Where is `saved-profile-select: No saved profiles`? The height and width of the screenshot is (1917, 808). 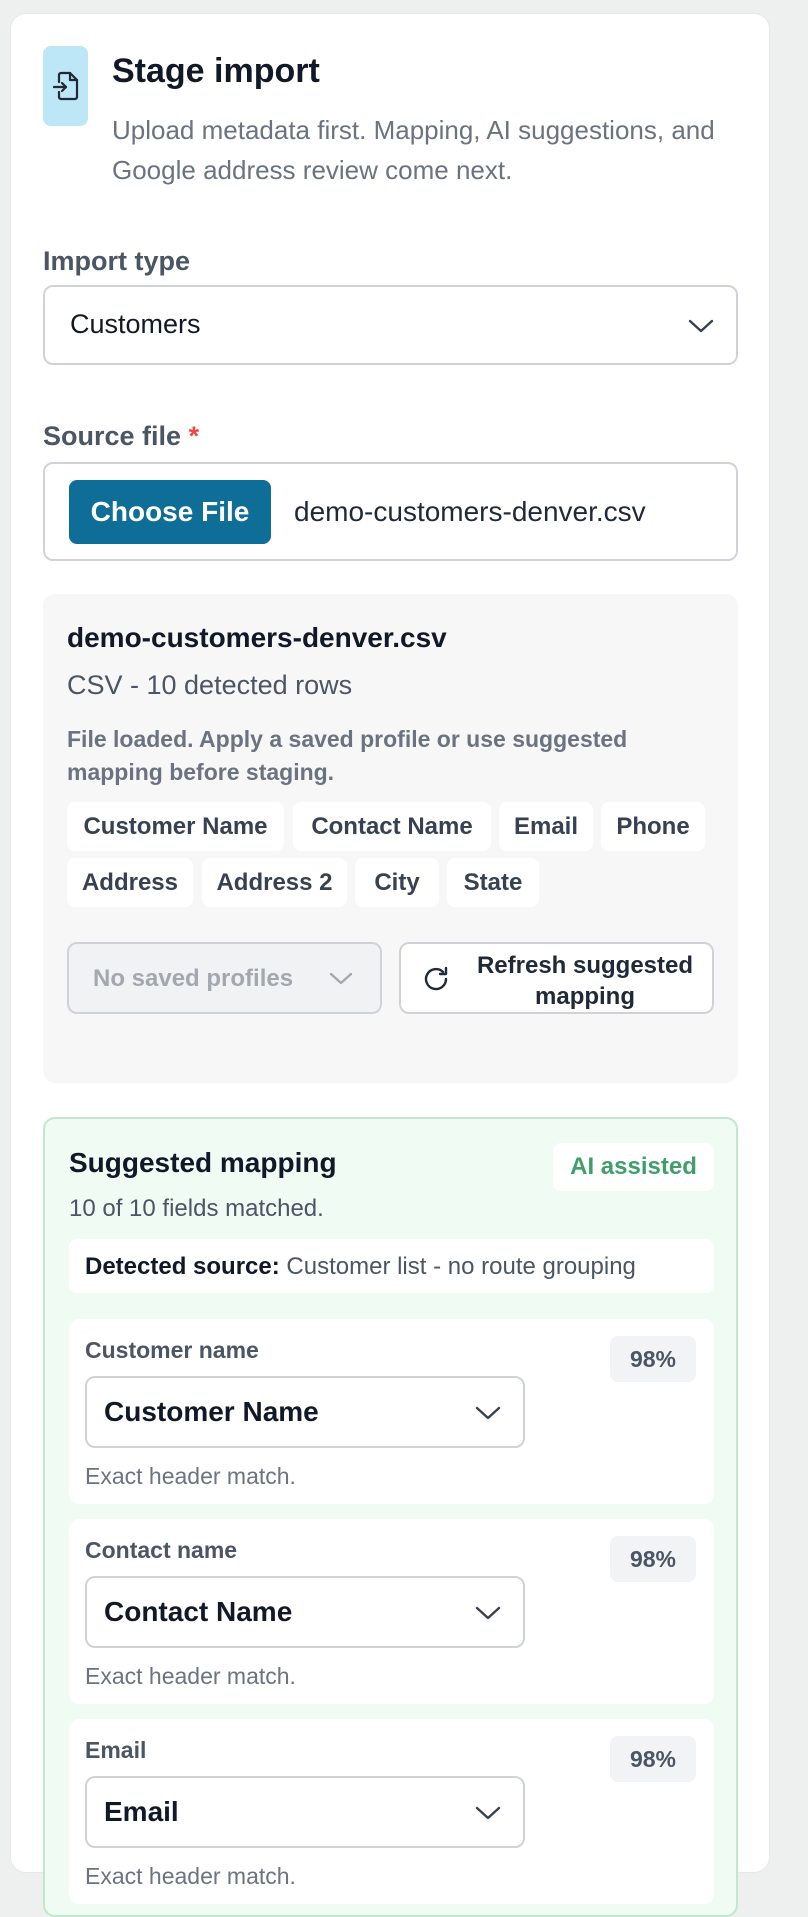 saved-profile-select: No saved profiles is located at coordinates (224, 978).